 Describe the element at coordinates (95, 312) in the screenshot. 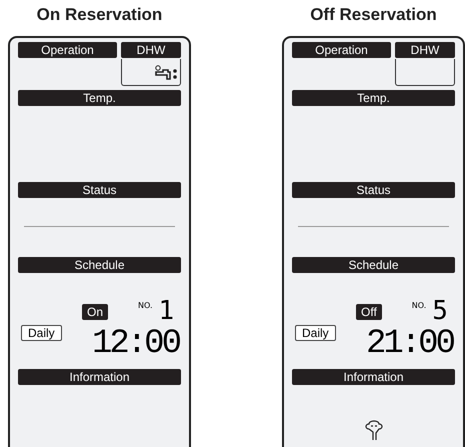

I see `mode-badge: On` at that location.